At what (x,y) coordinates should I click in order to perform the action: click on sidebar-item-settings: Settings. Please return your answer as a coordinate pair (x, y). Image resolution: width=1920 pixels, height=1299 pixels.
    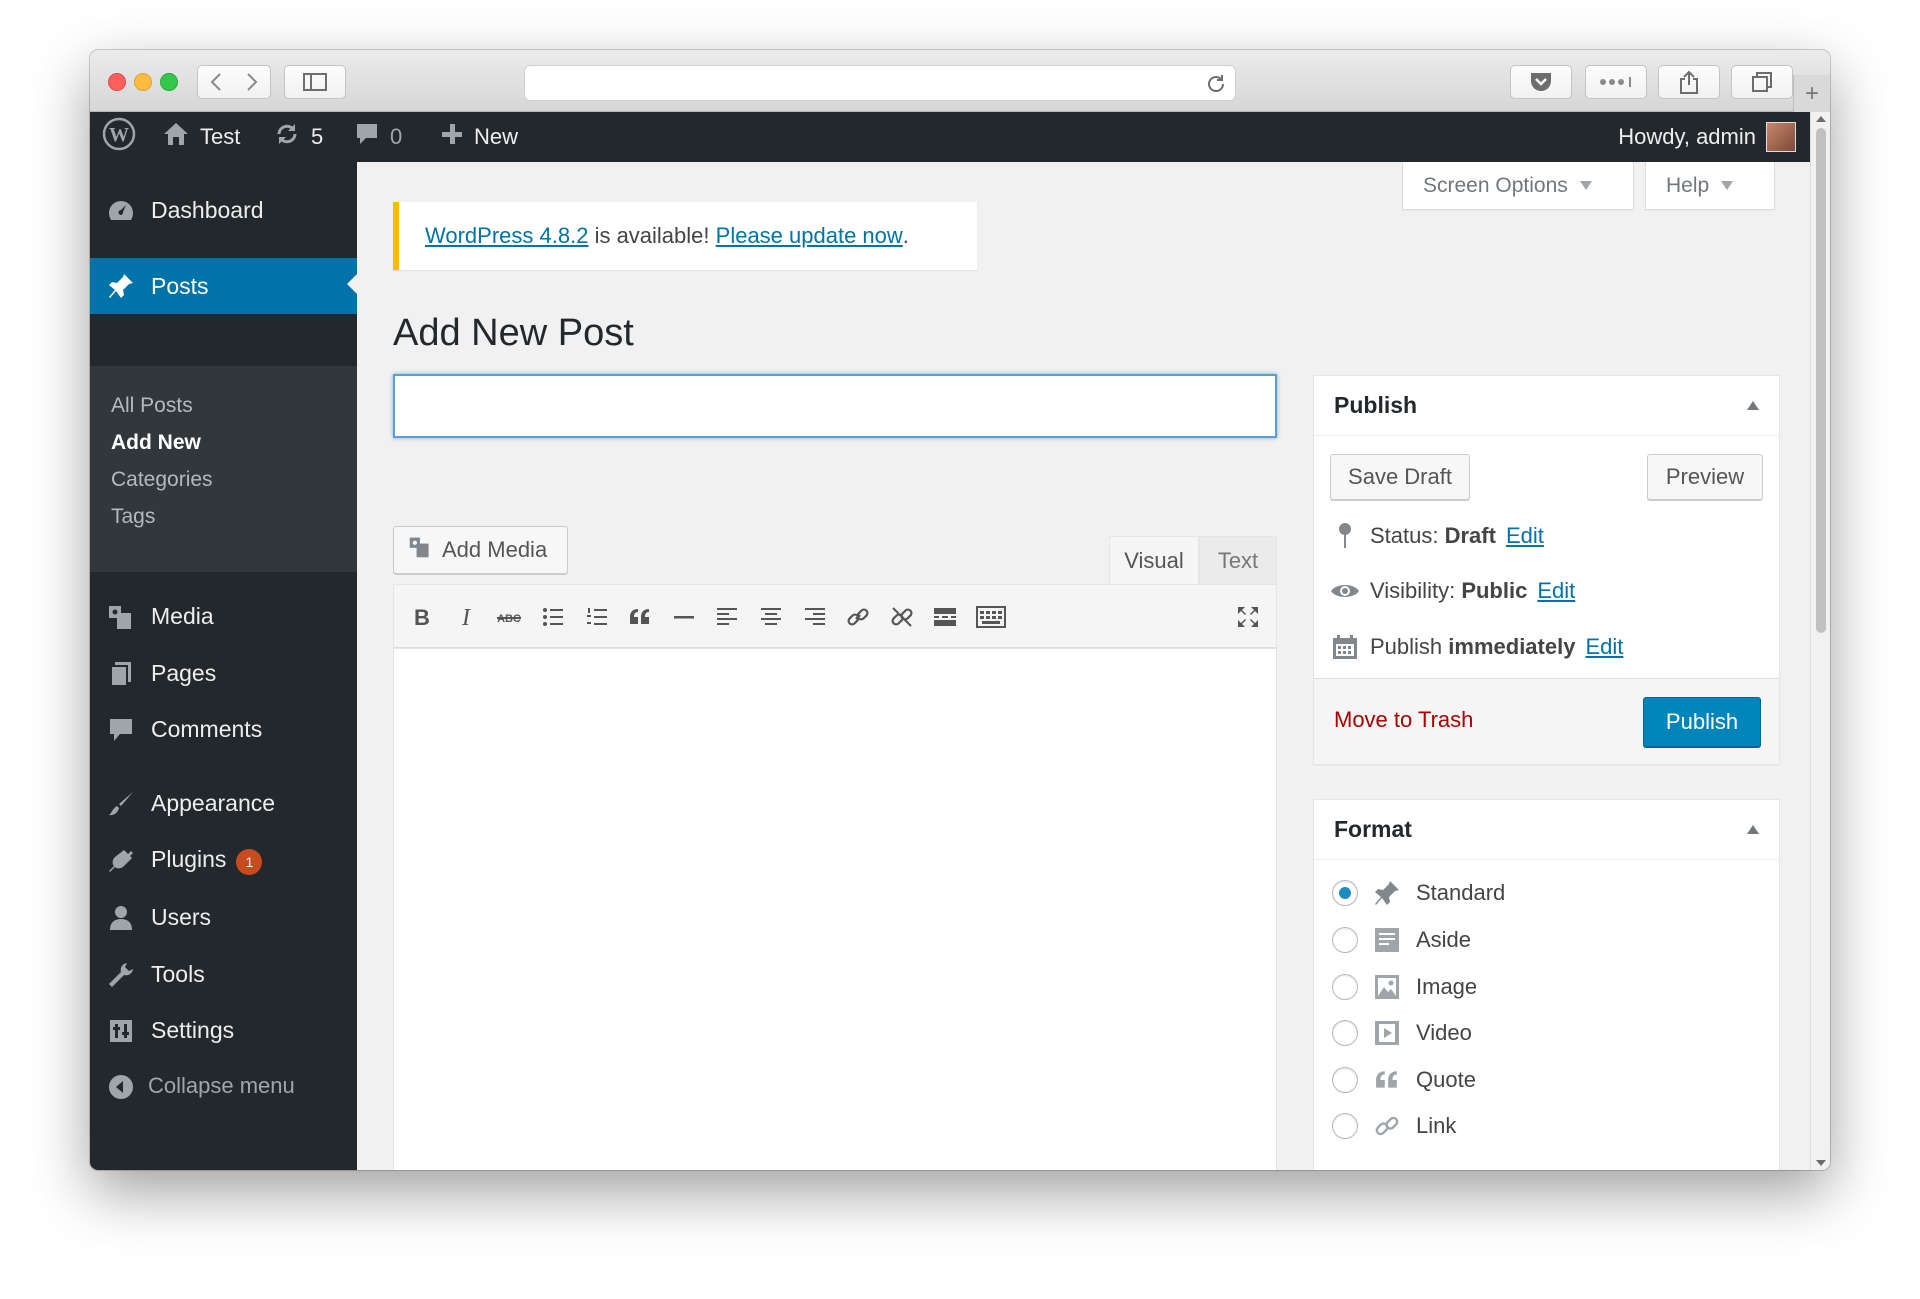
    Looking at the image, I should click on (223, 1030).